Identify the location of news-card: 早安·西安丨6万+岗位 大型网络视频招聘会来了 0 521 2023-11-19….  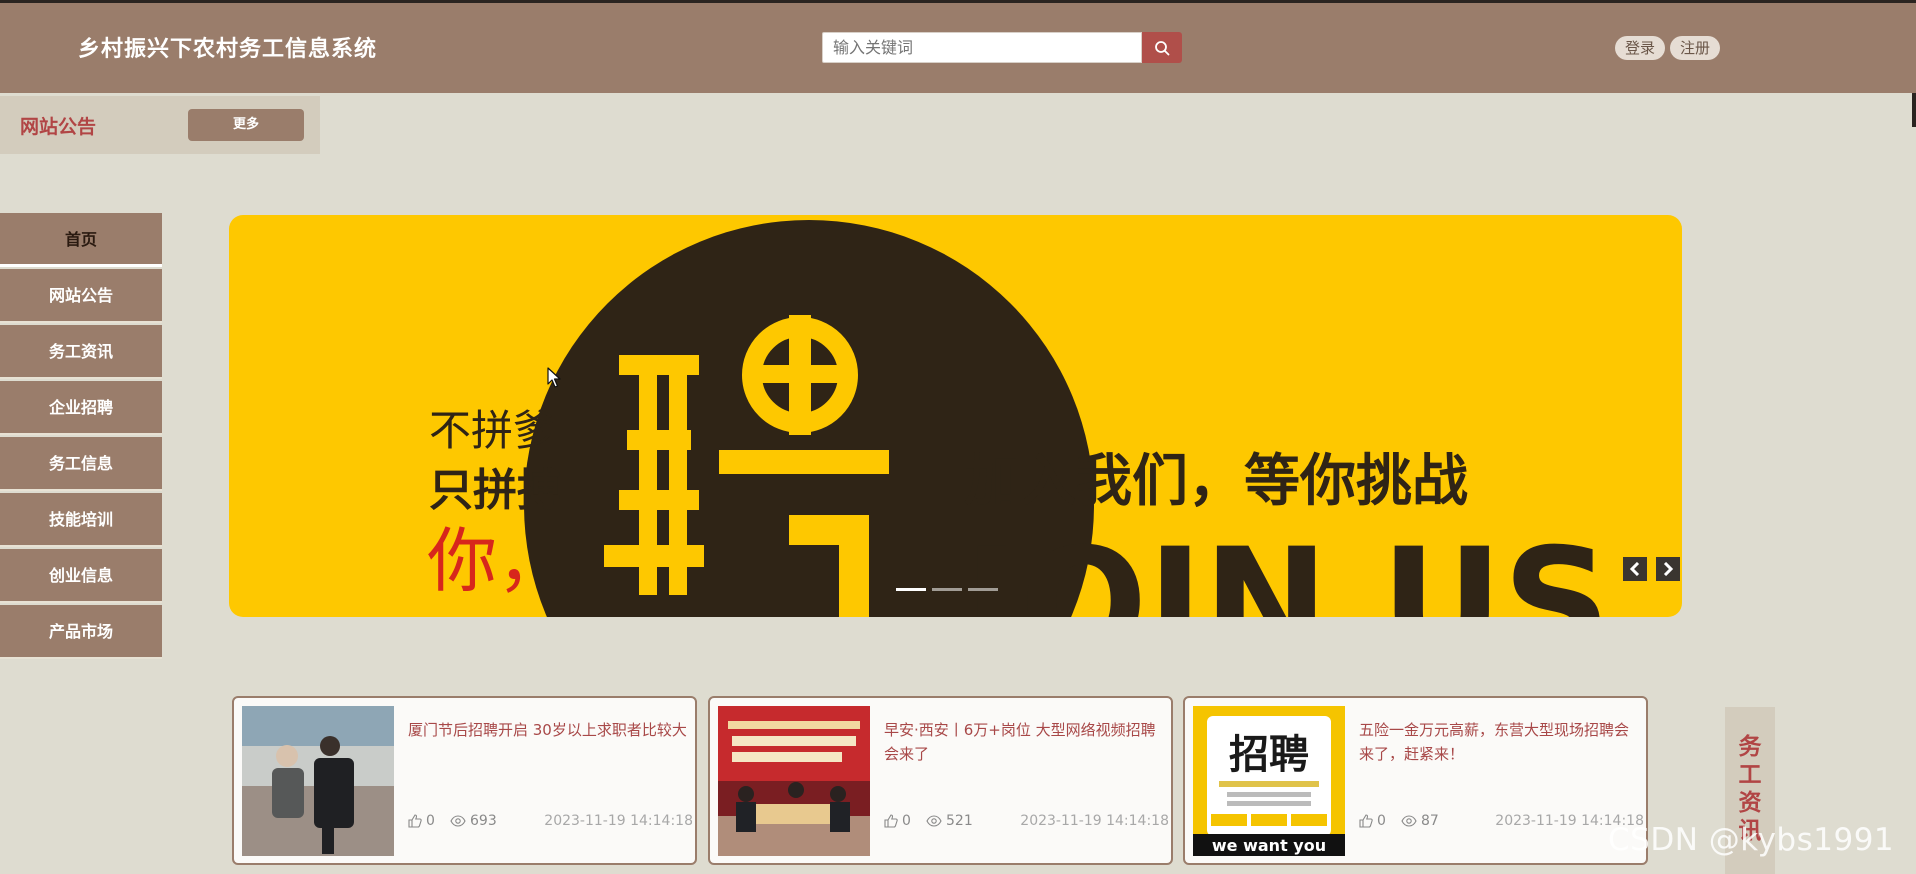
(940, 780).